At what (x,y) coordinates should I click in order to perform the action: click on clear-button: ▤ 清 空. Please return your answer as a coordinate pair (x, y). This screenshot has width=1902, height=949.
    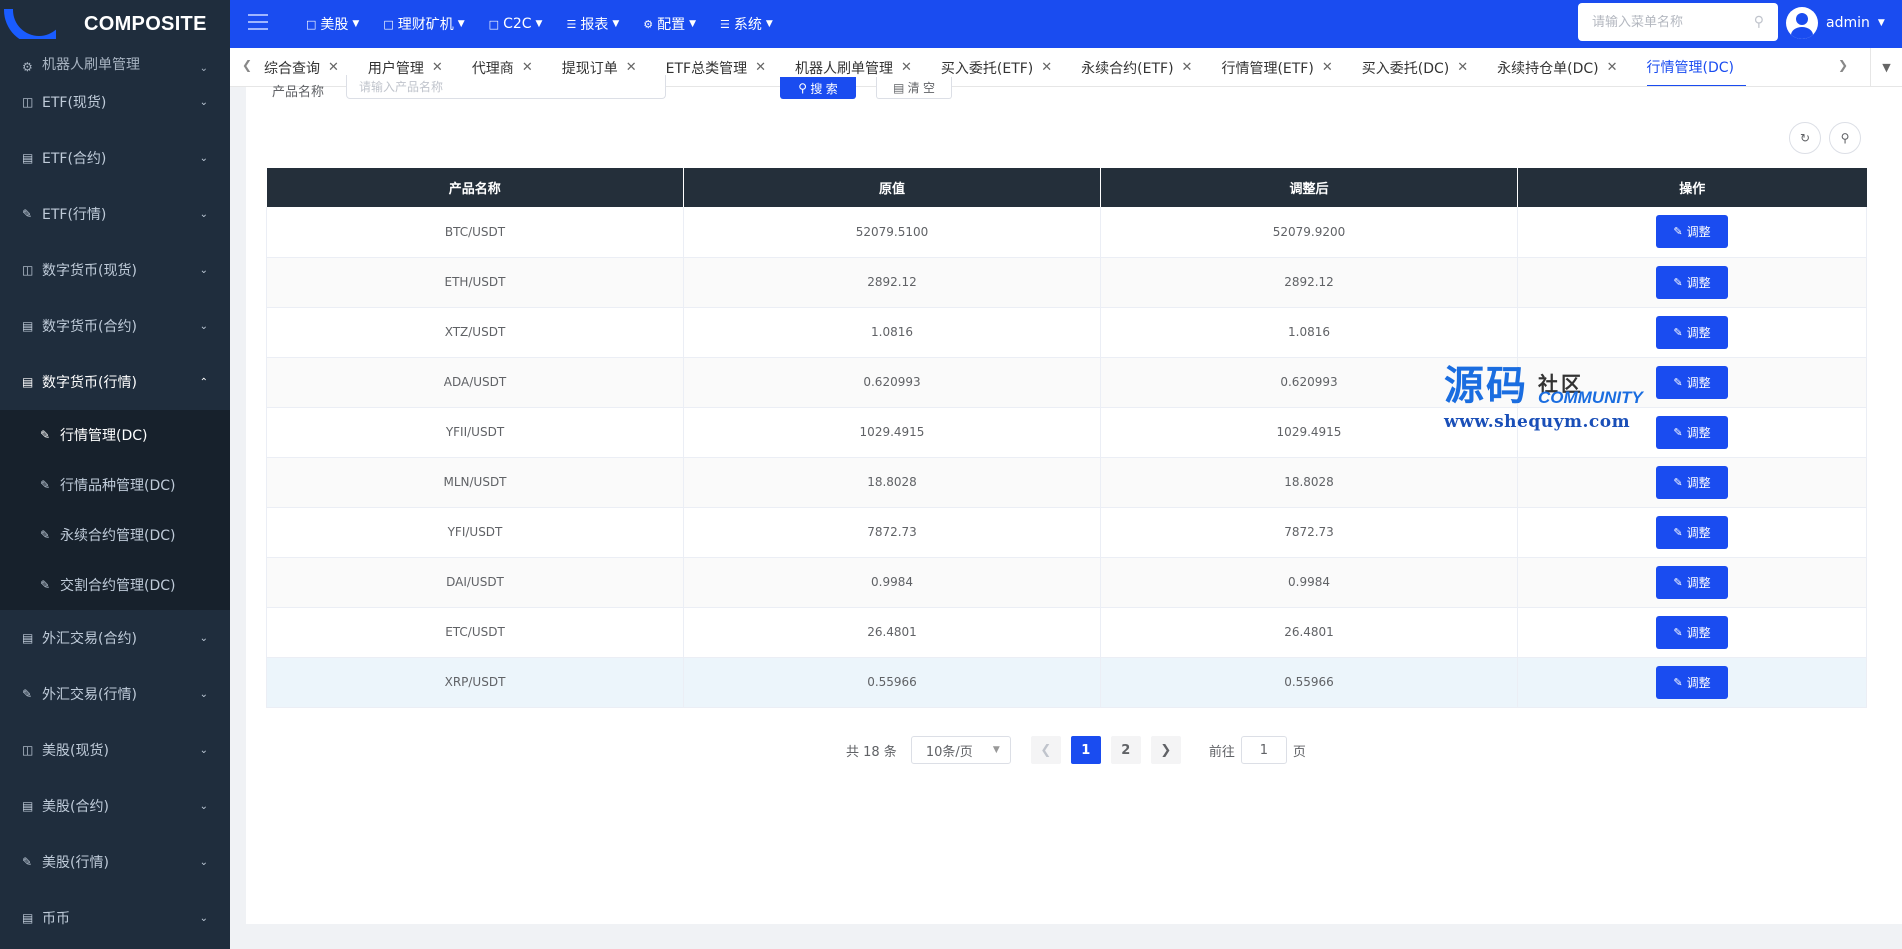
    Looking at the image, I should click on (914, 88).